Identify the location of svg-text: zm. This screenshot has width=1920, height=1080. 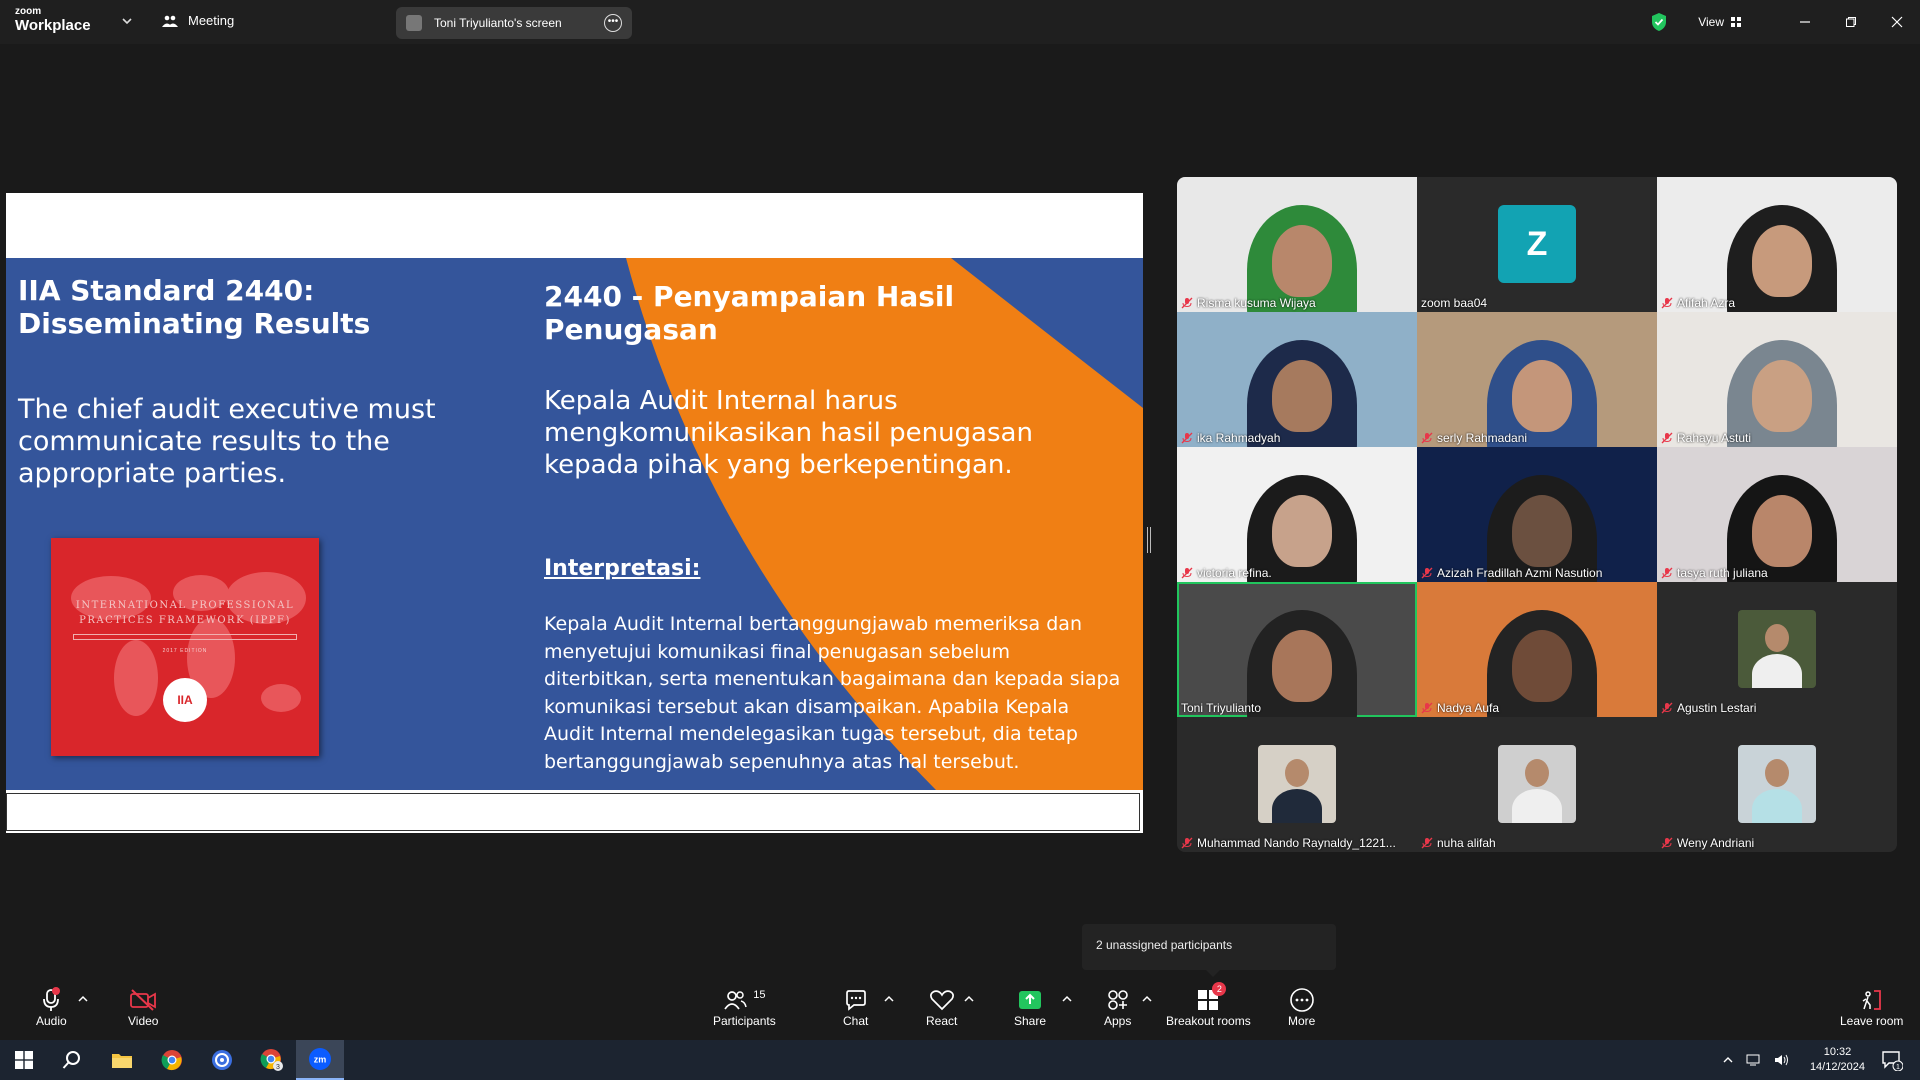
(320, 1060).